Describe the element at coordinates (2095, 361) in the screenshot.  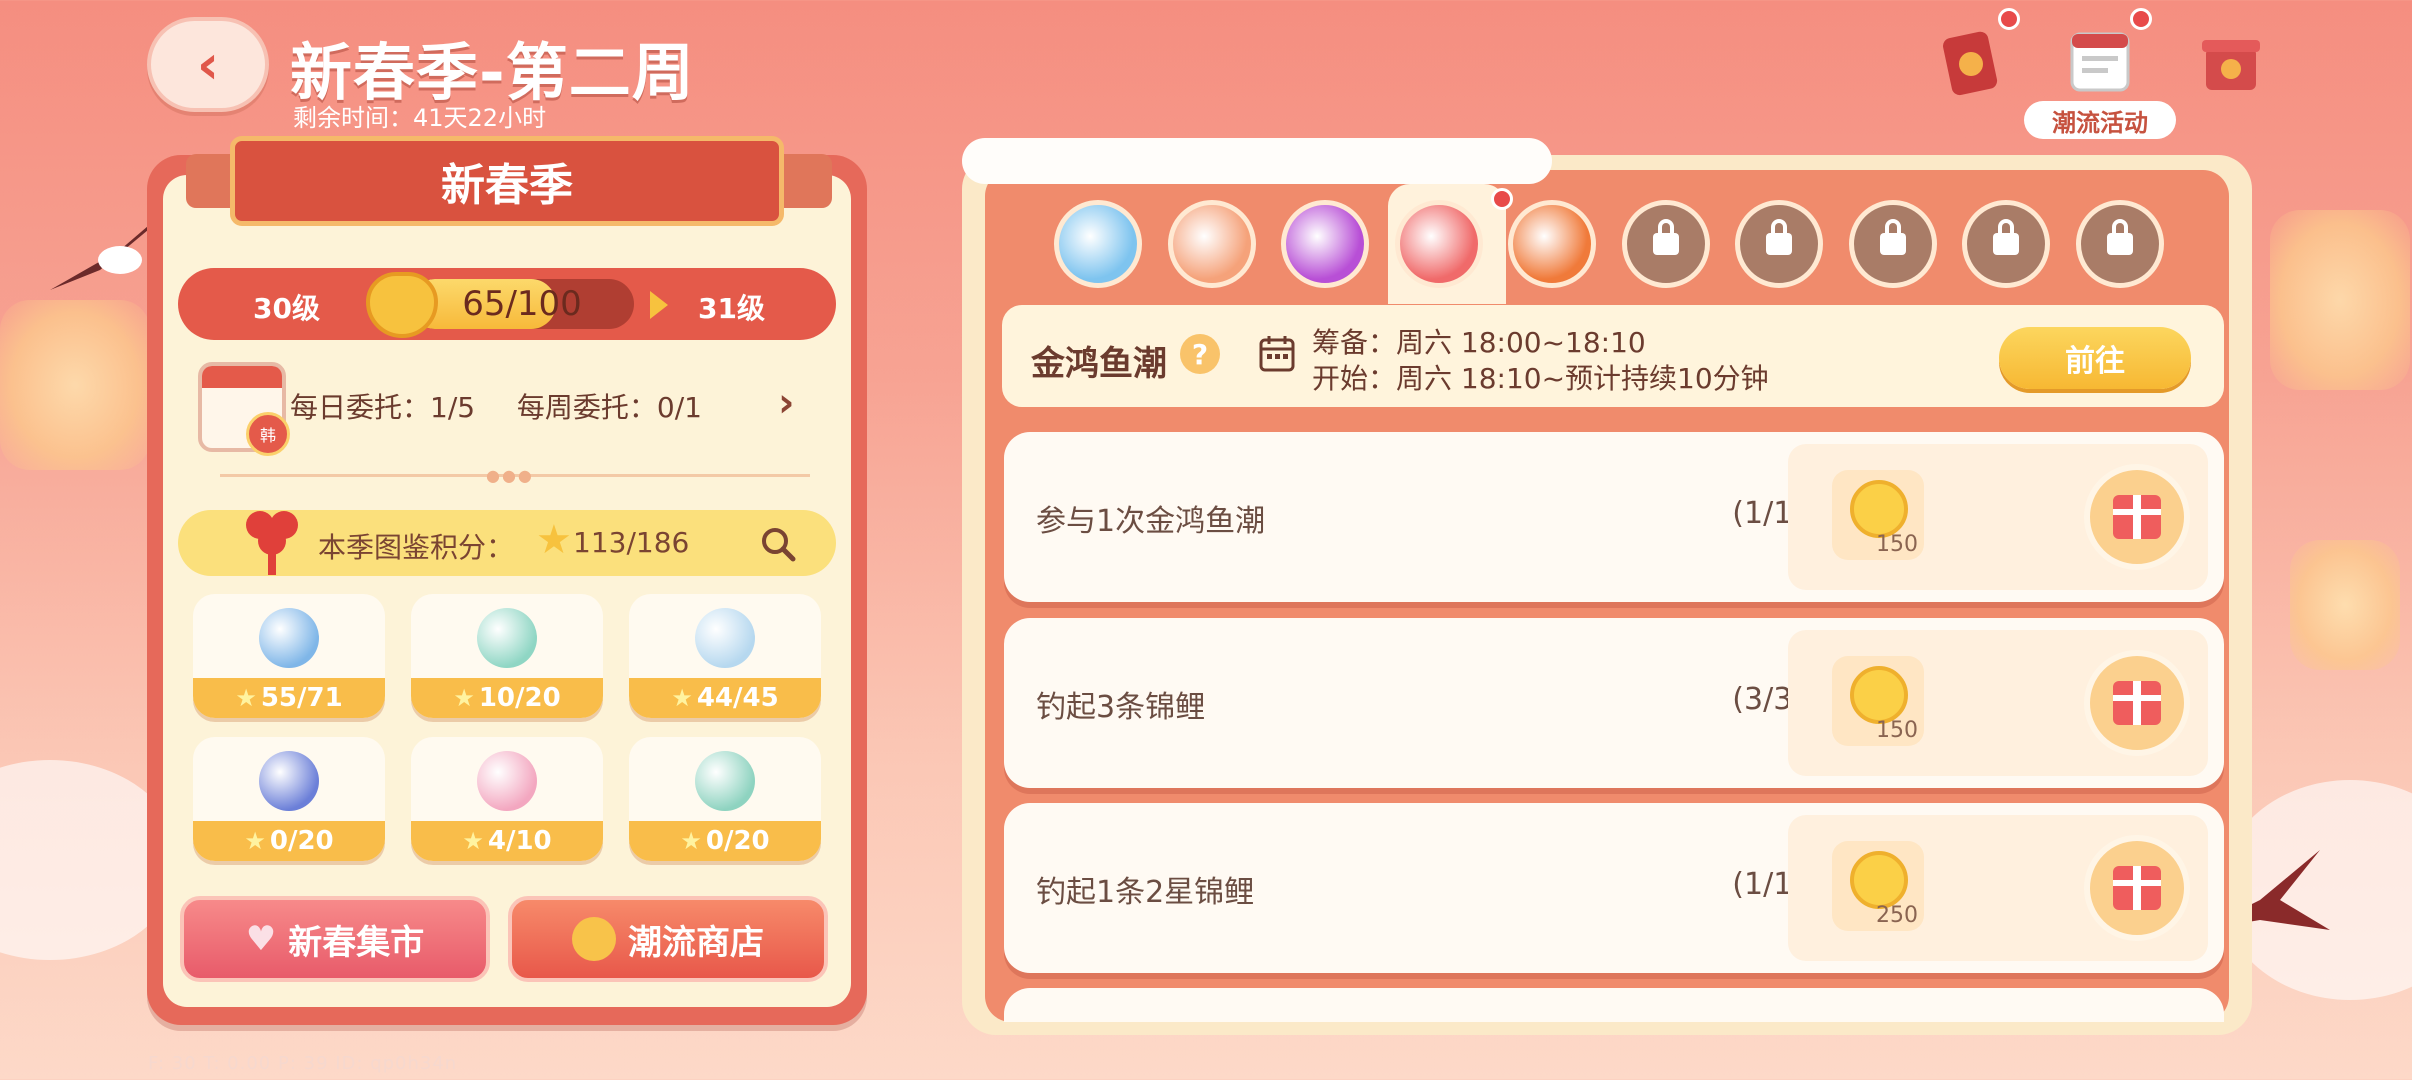
I see `go-button-label: 前往` at that location.